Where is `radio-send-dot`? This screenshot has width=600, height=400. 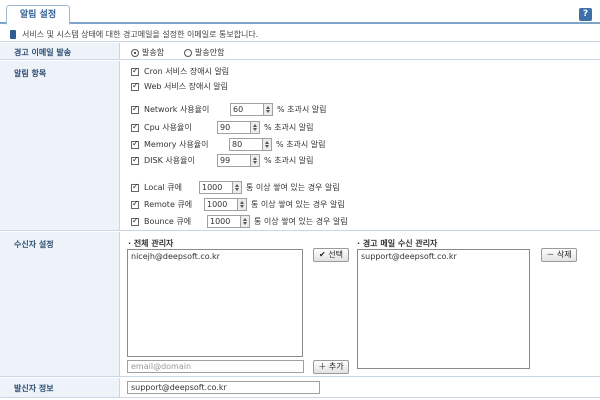 radio-send-dot is located at coordinates (135, 52).